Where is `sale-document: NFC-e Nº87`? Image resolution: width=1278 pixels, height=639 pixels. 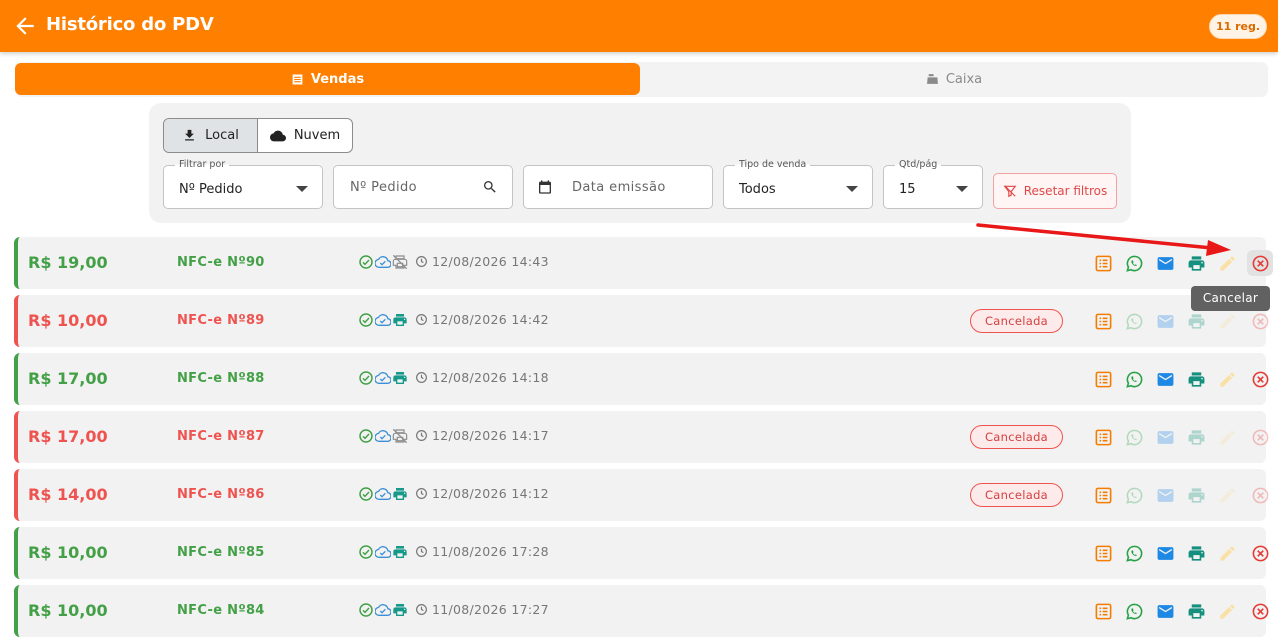 sale-document: NFC-e Nº87 is located at coordinates (221, 436).